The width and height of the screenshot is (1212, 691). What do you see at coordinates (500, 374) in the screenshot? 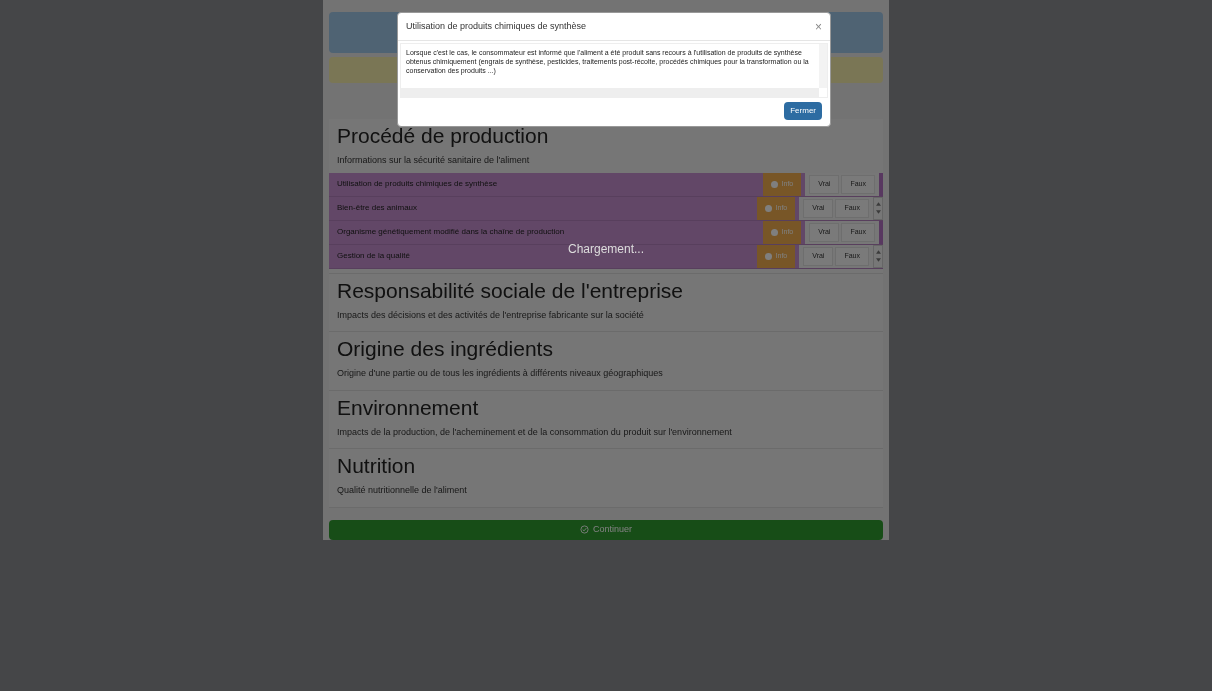
I see `section-description: Origine d'une partie ou de tous les ingrédients à différents niveaux géographiques` at bounding box center [500, 374].